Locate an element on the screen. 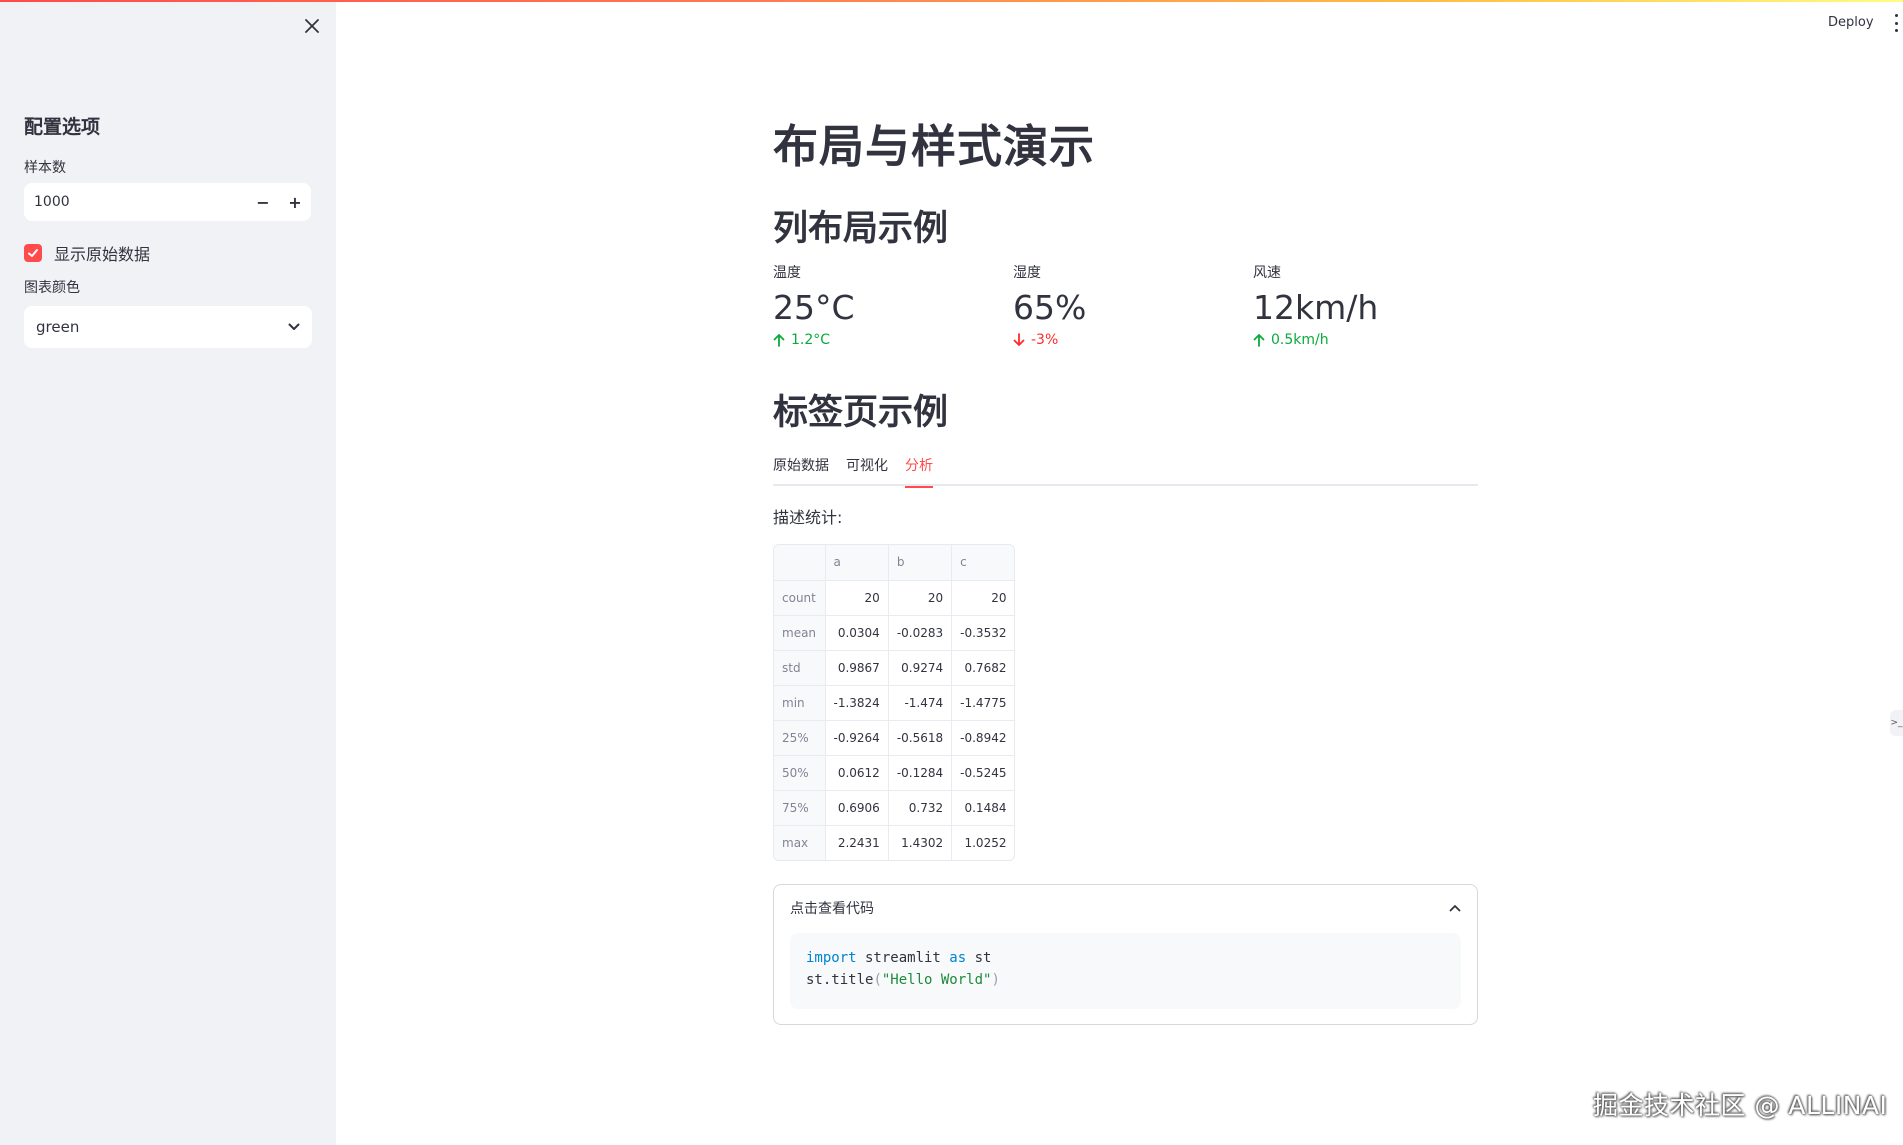 The height and width of the screenshot is (1145, 1903). table-cell: -1.474 is located at coordinates (920, 703).